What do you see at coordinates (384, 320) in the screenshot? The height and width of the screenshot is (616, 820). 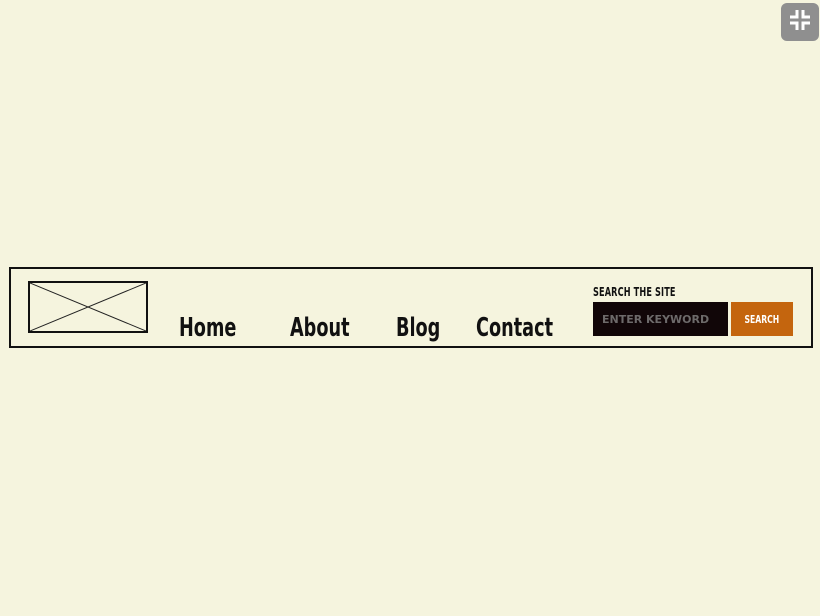 I see `main-nav: Home About Blog Contact` at bounding box center [384, 320].